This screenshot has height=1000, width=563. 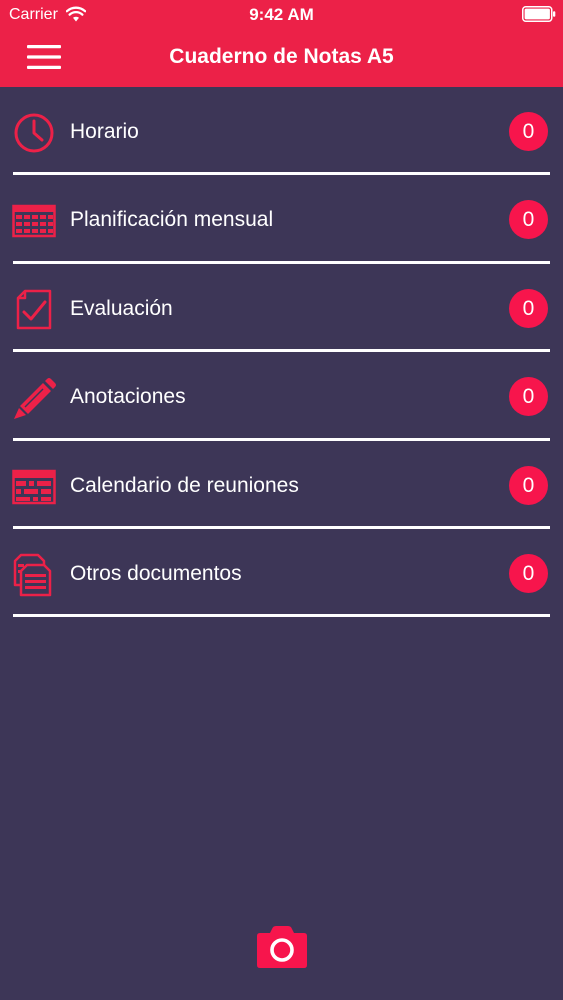 What do you see at coordinates (156, 573) in the screenshot?
I see `menu-item-label: Otros documentos` at bounding box center [156, 573].